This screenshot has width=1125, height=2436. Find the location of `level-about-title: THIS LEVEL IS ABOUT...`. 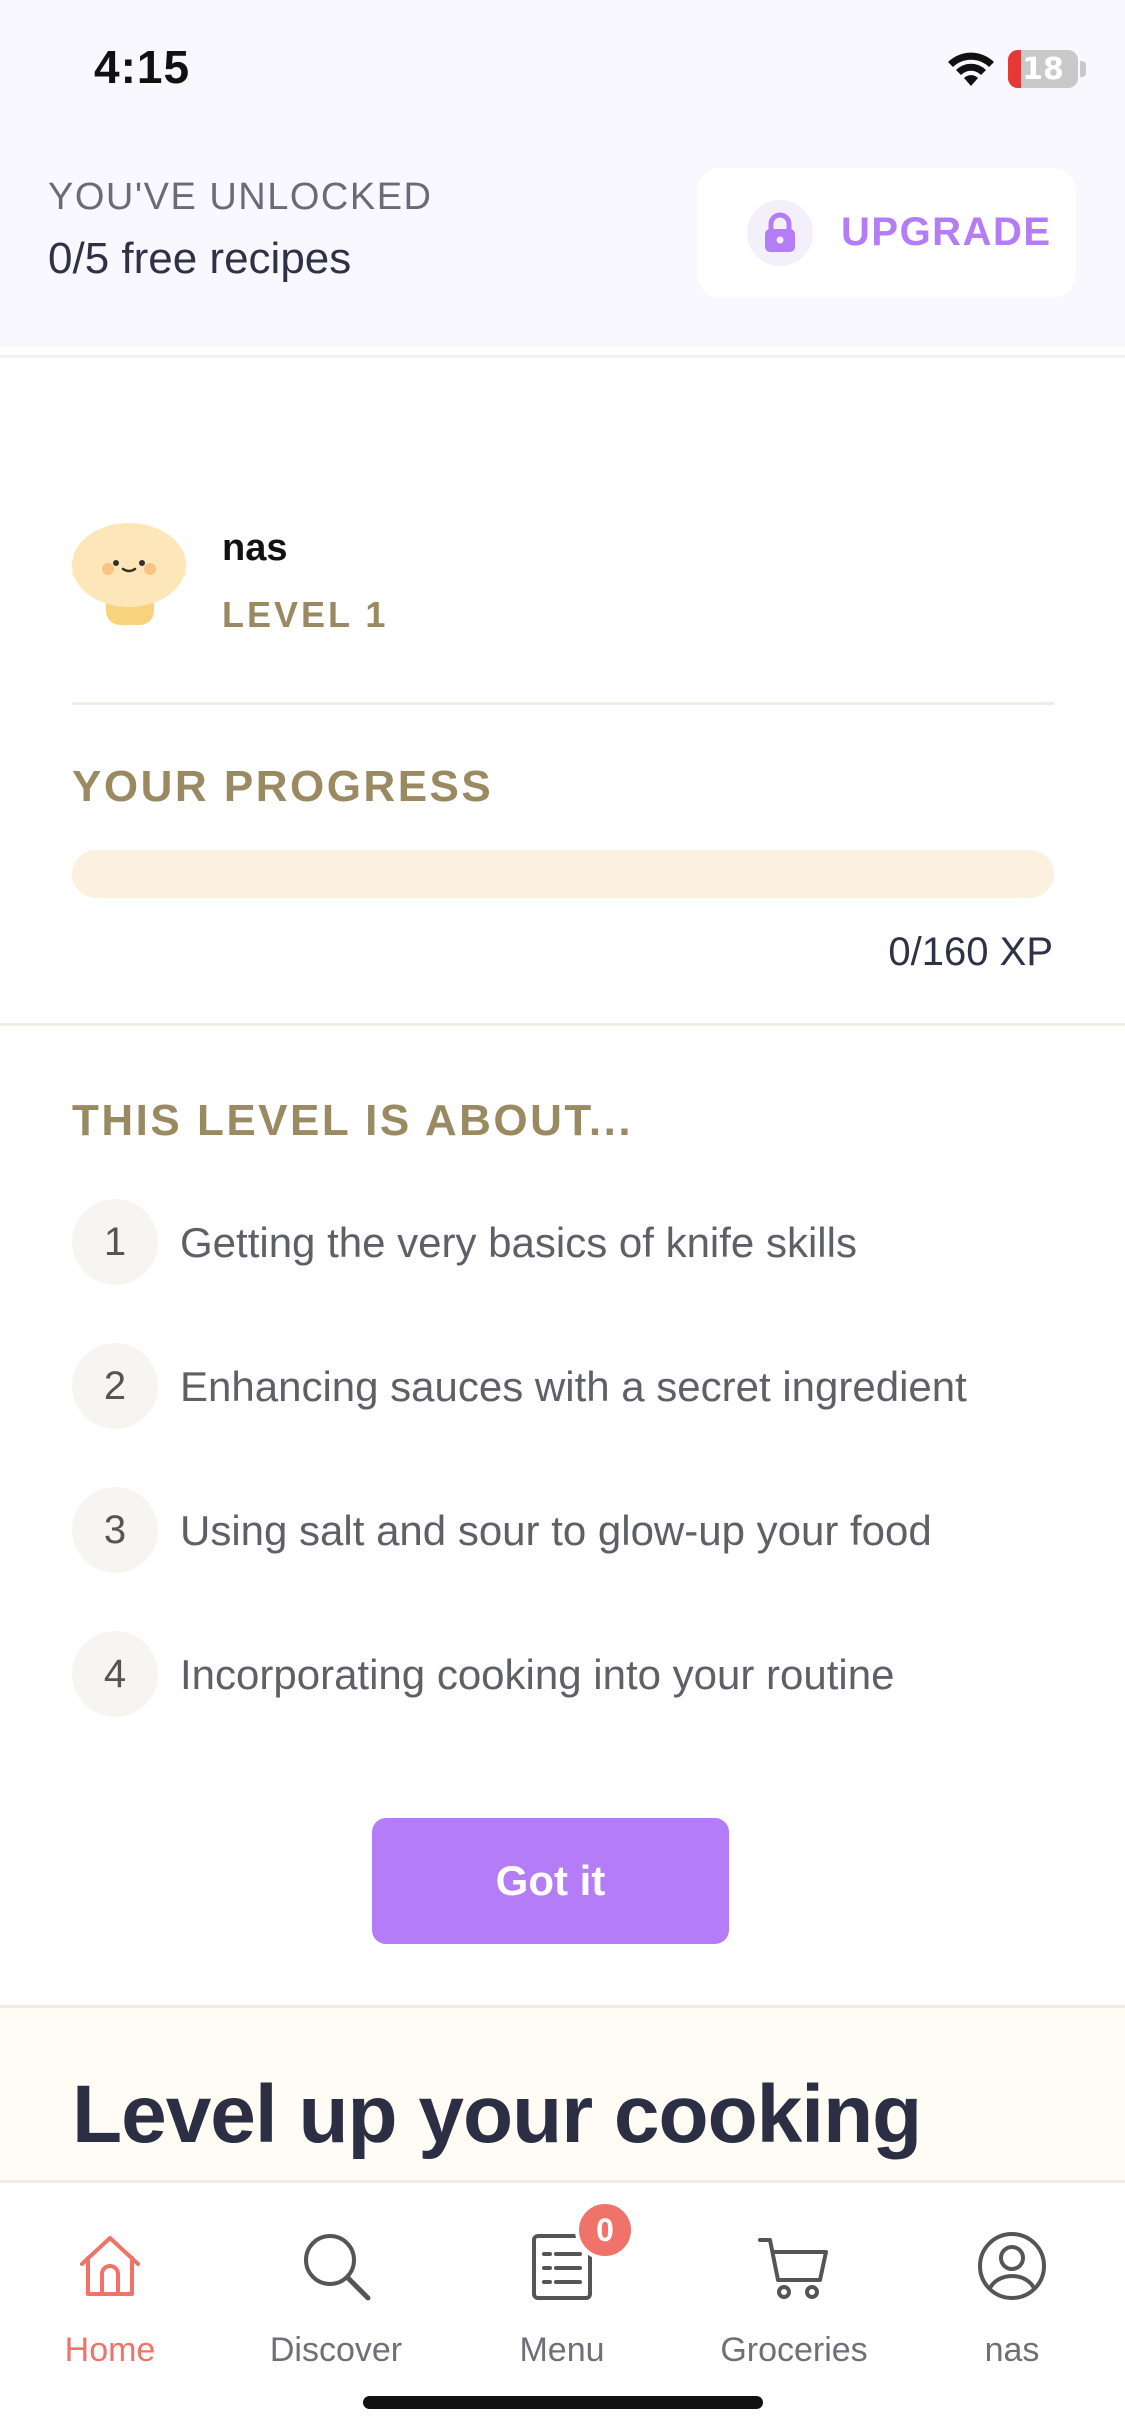

level-about-title: THIS LEVEL IS ABOUT... is located at coordinates (353, 1120).